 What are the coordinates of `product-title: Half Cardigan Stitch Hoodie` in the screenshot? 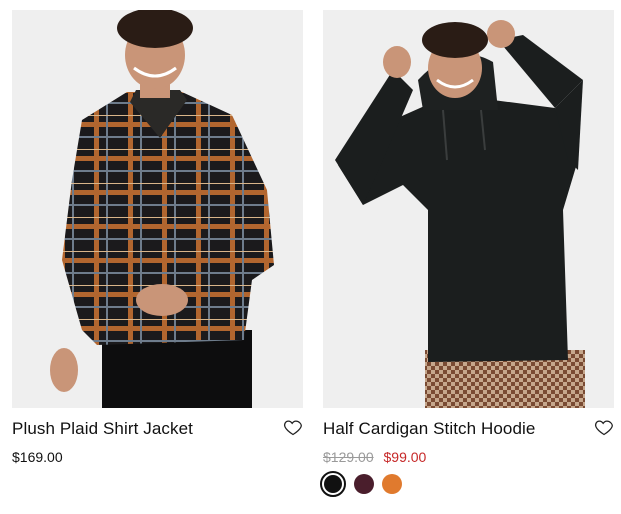 It's located at (468, 429).